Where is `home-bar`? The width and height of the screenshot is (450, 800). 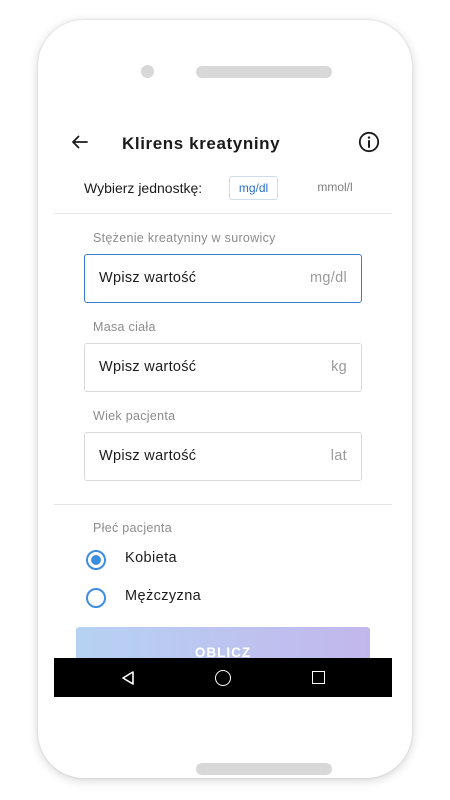 home-bar is located at coordinates (264, 769).